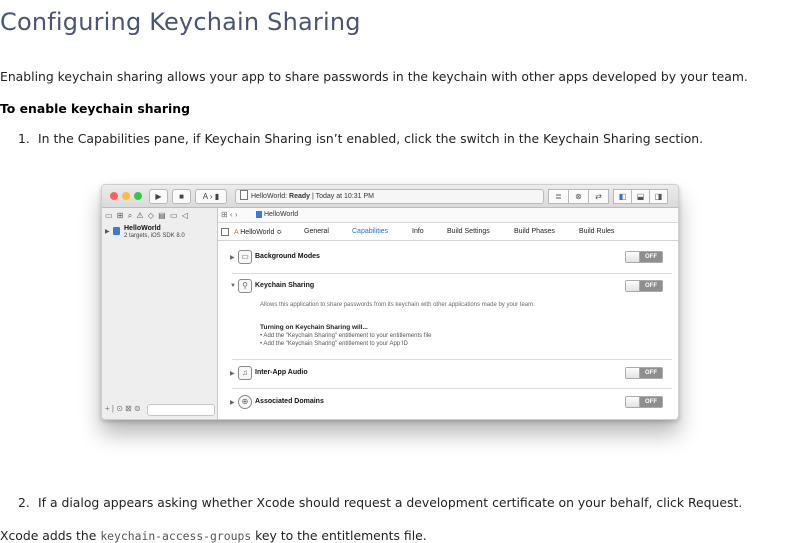  What do you see at coordinates (640, 196) in the screenshot?
I see `debug-toggle-icon: ⬓` at bounding box center [640, 196].